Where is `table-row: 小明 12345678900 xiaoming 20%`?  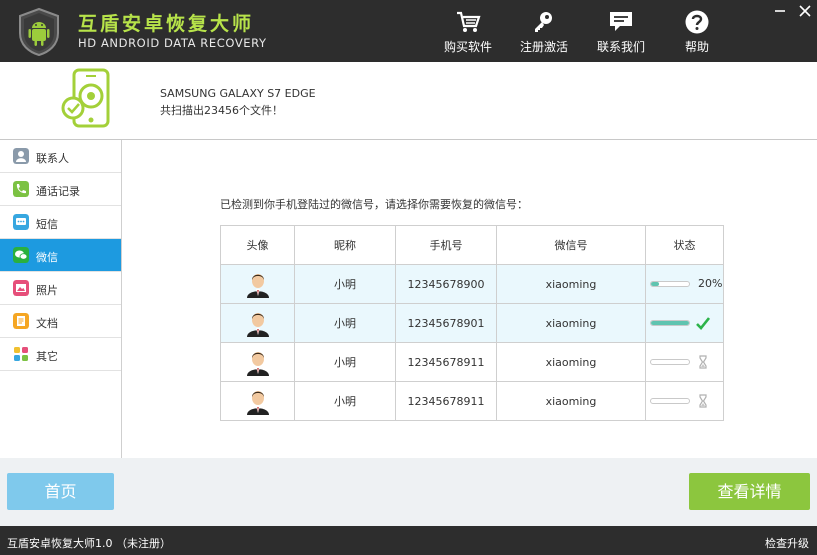 table-row: 小明 12345678900 xiaoming 20% is located at coordinates (472, 284).